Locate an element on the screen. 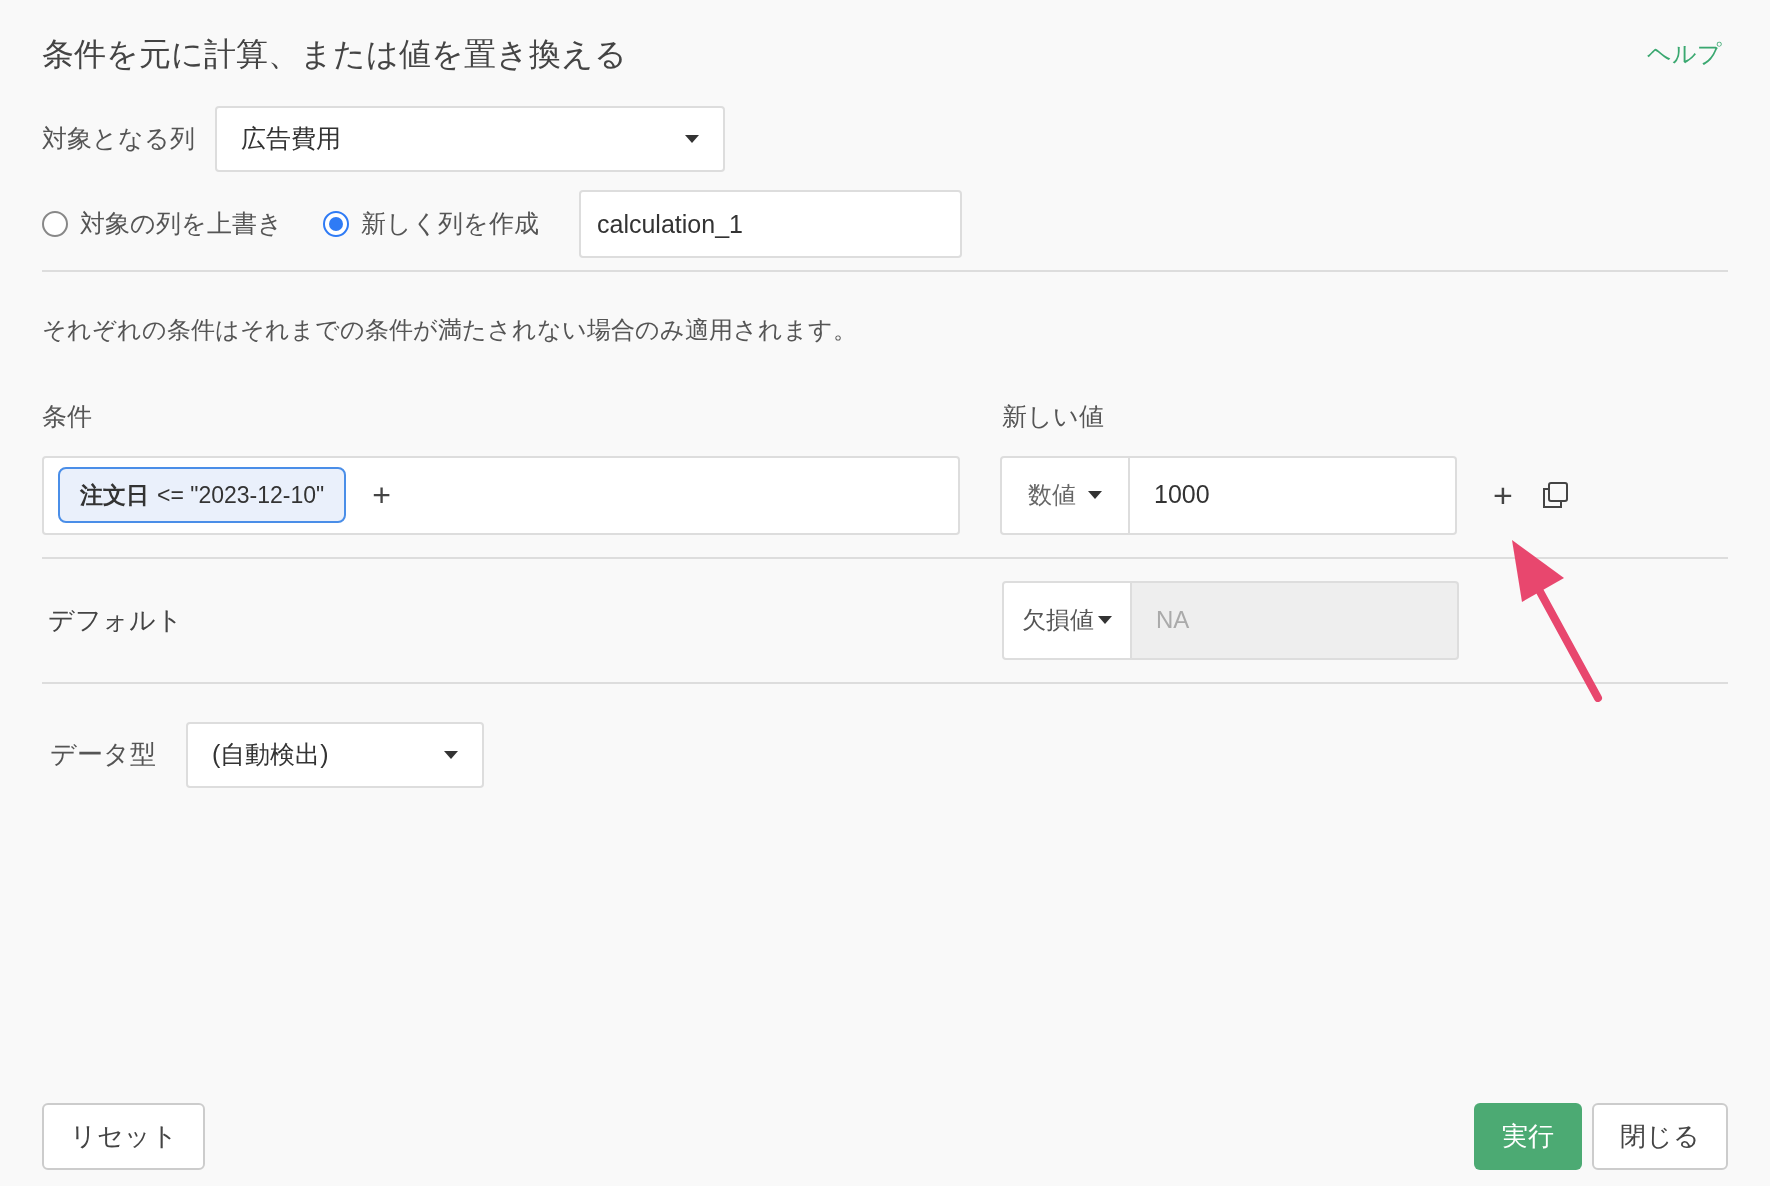 The height and width of the screenshot is (1186, 1770). column-header: 新しい値 is located at coordinates (1053, 416).